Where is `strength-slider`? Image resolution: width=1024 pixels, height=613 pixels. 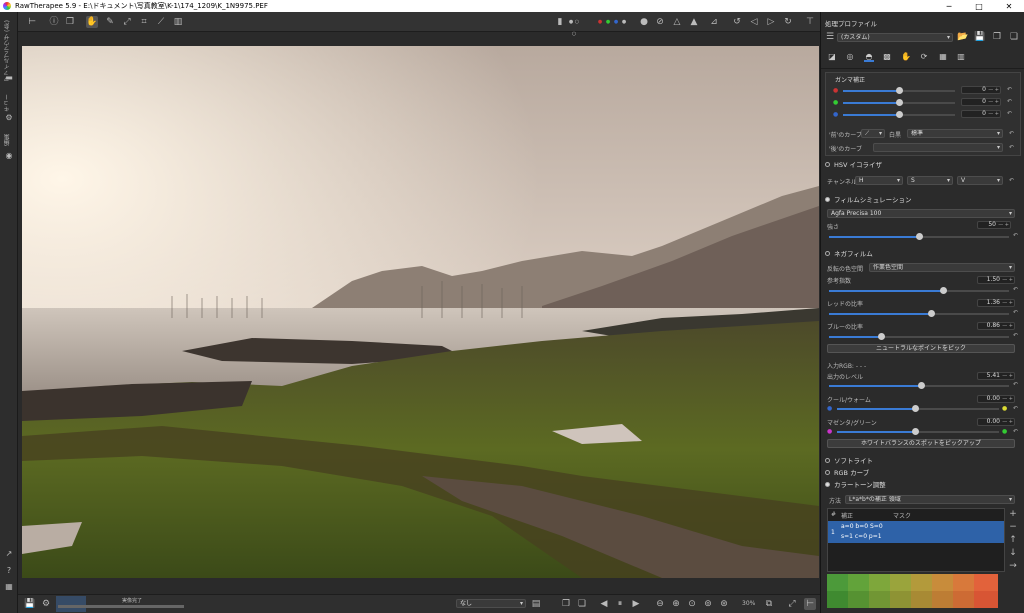
strength-slider is located at coordinates (919, 236).